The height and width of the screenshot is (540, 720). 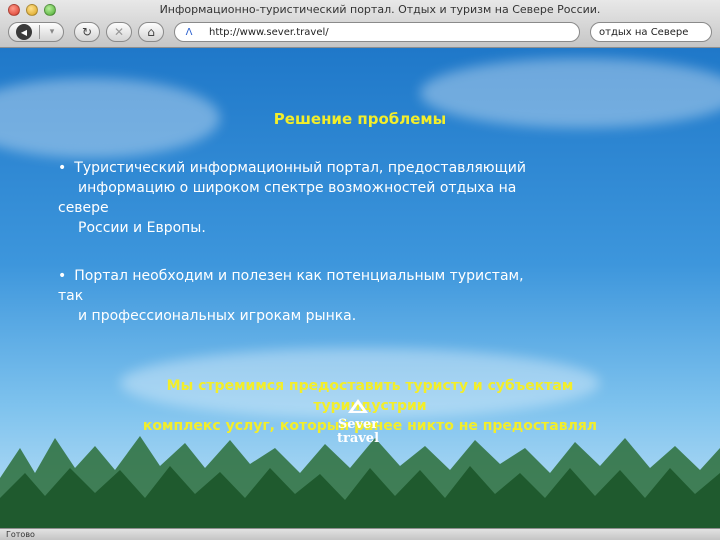 I want to click on reload-button: ↻, so click(x=87, y=32).